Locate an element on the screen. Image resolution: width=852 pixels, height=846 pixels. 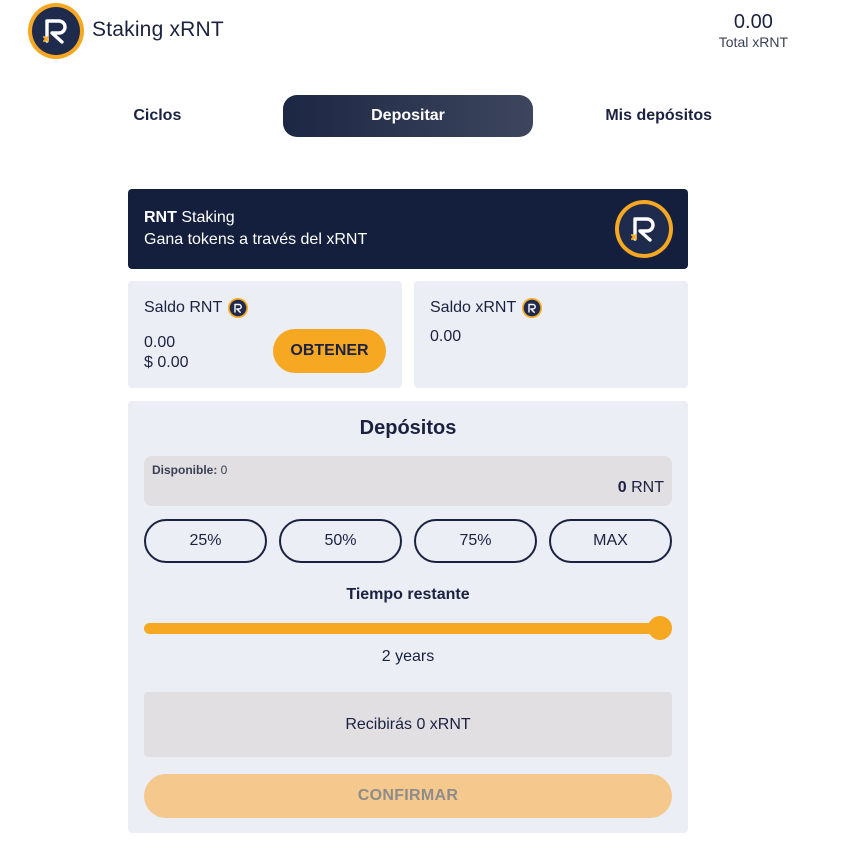
slider-track is located at coordinates (408, 628).